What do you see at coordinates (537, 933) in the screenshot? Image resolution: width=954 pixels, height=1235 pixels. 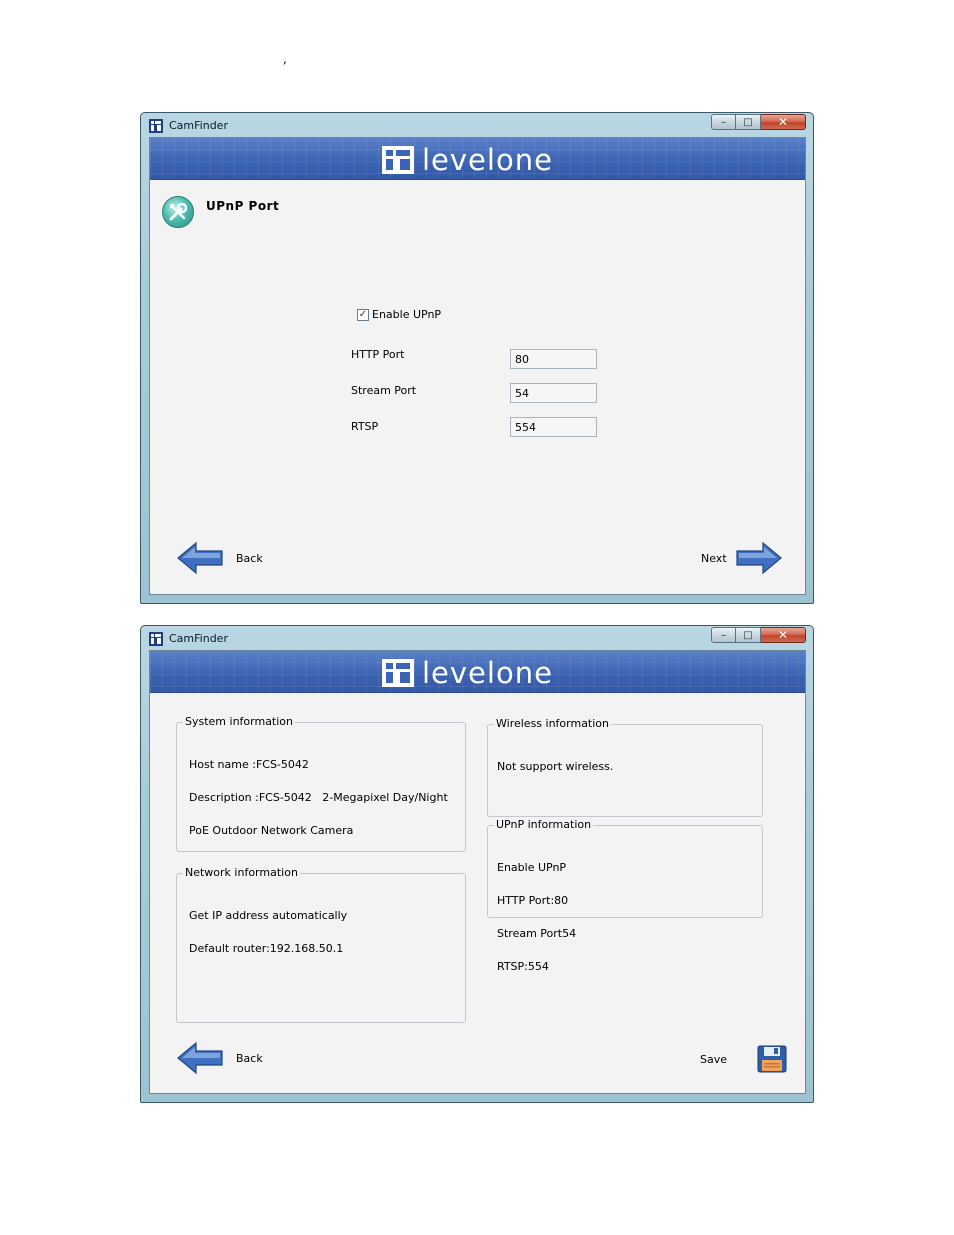 I see `info-line: Stream Port54` at bounding box center [537, 933].